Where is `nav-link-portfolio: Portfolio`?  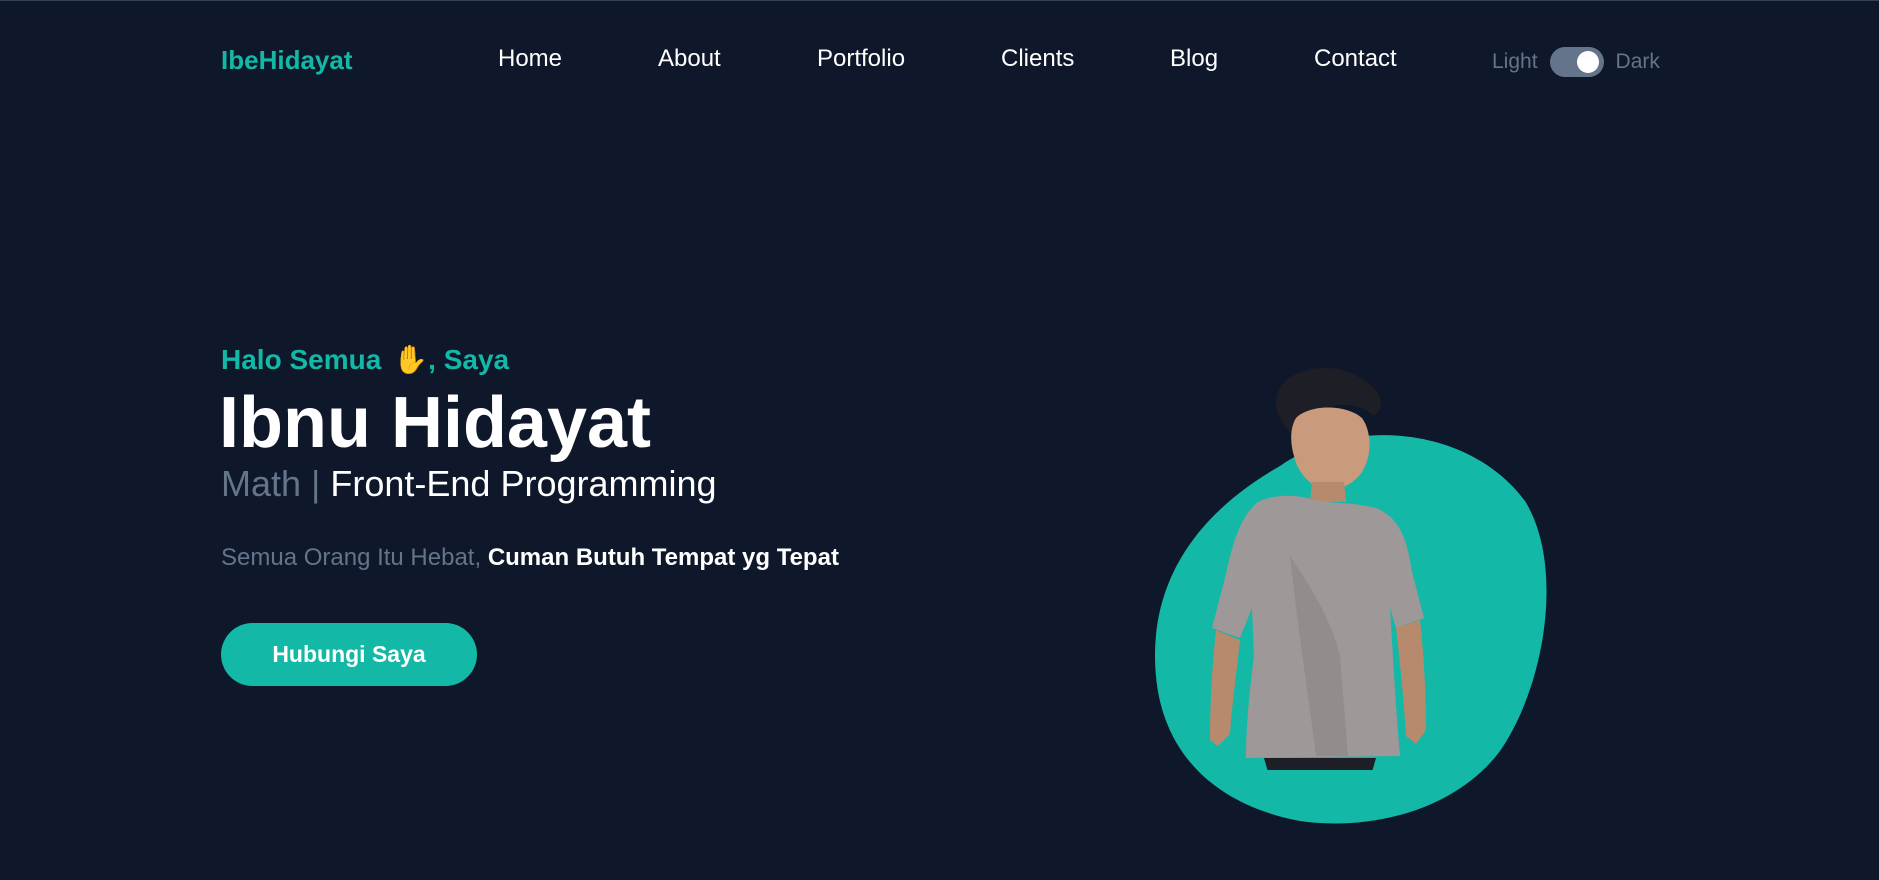
nav-link-portfolio: Portfolio is located at coordinates (861, 59).